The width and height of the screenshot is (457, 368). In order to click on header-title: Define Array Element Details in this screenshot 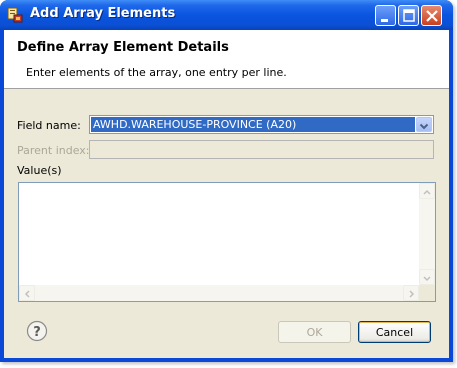, I will do `click(123, 47)`.